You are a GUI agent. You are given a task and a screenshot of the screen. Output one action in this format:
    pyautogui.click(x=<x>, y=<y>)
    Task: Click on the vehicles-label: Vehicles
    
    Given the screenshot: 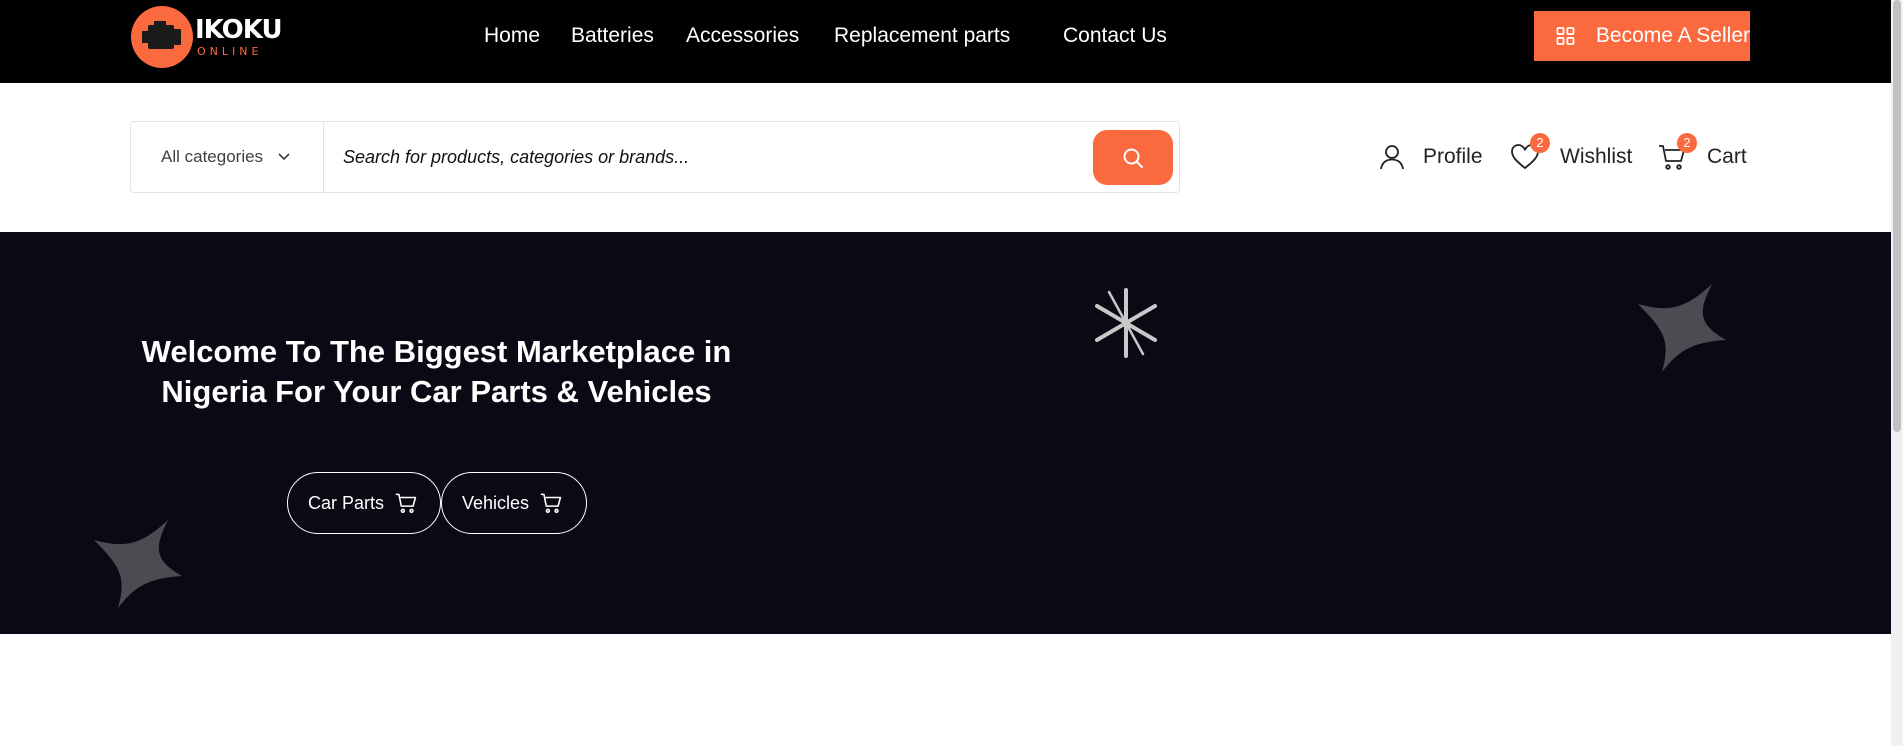 What is the action you would take?
    pyautogui.click(x=496, y=502)
    